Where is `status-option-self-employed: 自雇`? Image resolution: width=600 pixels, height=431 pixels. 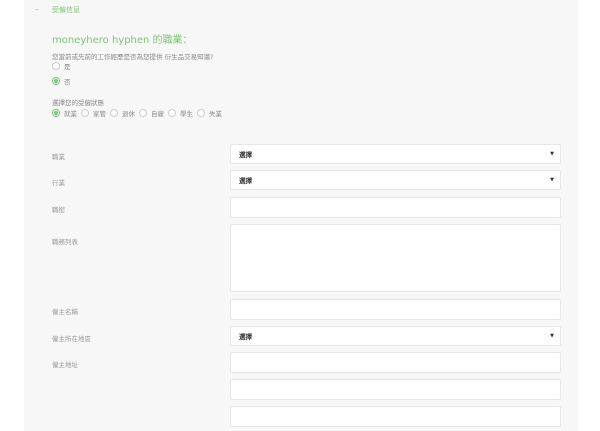 status-option-self-employed: 自雇 is located at coordinates (151, 113).